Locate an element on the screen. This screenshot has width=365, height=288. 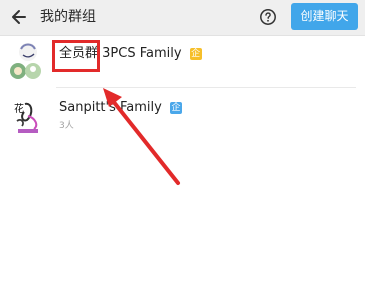
back-button is located at coordinates (20, 17).